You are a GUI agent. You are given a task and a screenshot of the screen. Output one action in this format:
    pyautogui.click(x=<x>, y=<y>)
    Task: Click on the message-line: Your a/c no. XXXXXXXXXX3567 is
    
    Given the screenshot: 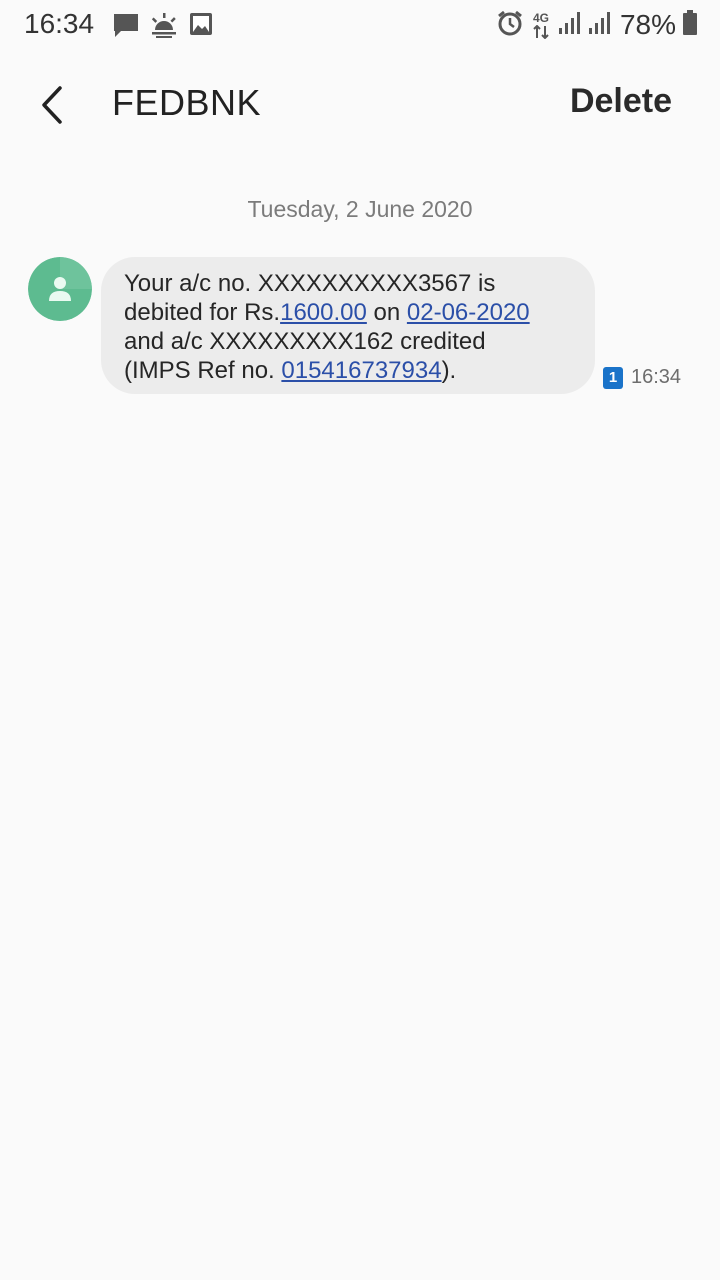 What is the action you would take?
    pyautogui.click(x=310, y=283)
    